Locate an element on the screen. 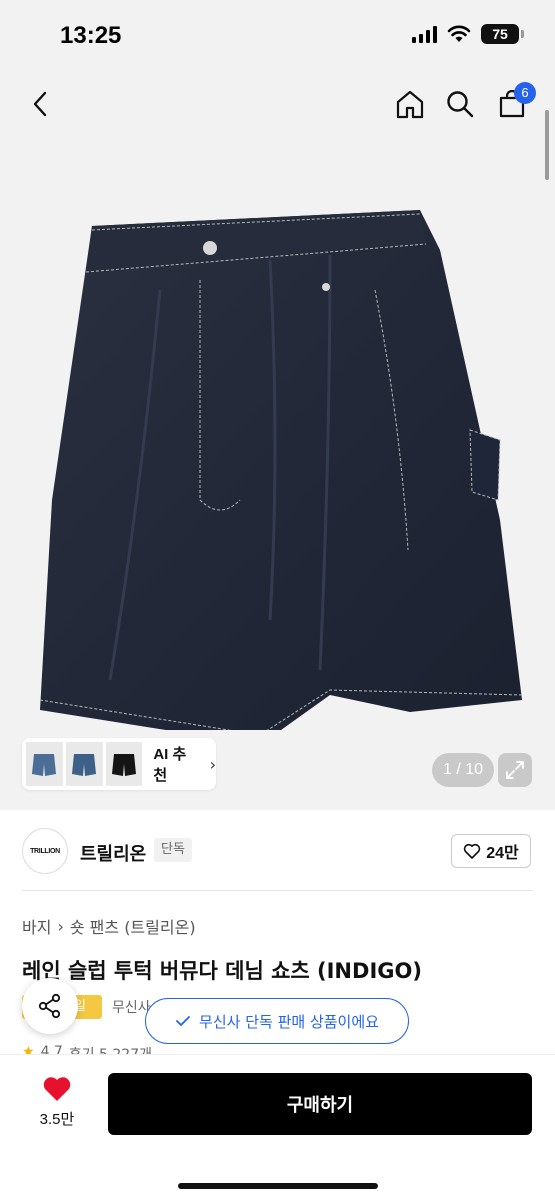  check-icon is located at coordinates (183, 1021).